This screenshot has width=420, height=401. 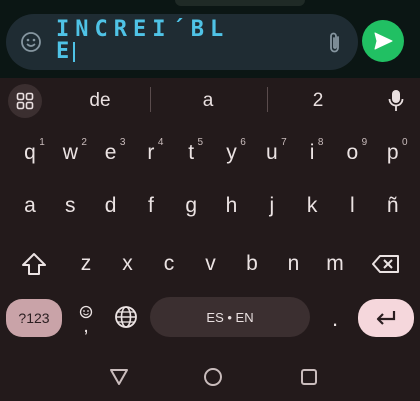 What do you see at coordinates (160, 142) in the screenshot?
I see `key-hint: 4` at bounding box center [160, 142].